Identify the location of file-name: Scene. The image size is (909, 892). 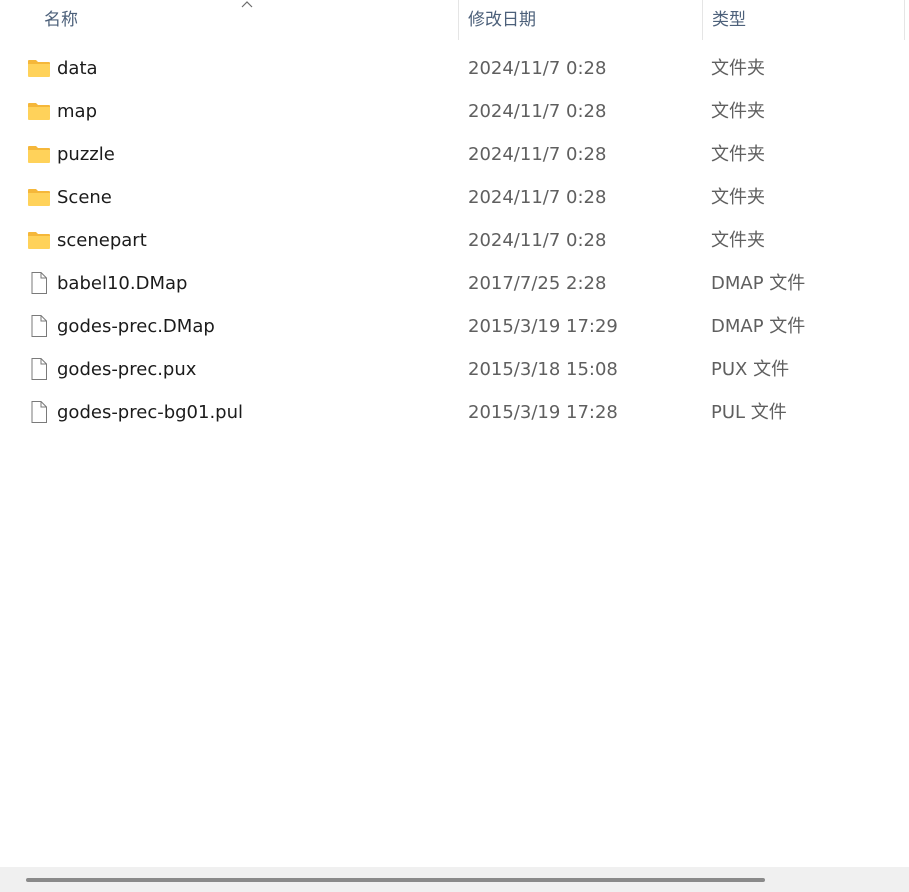
(84, 197).